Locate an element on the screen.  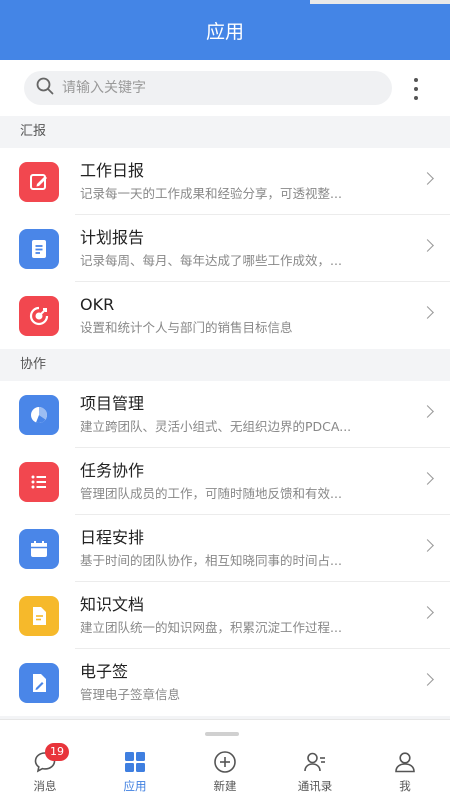
nav-item-messages: 19 消息 is located at coordinates (45, 760).